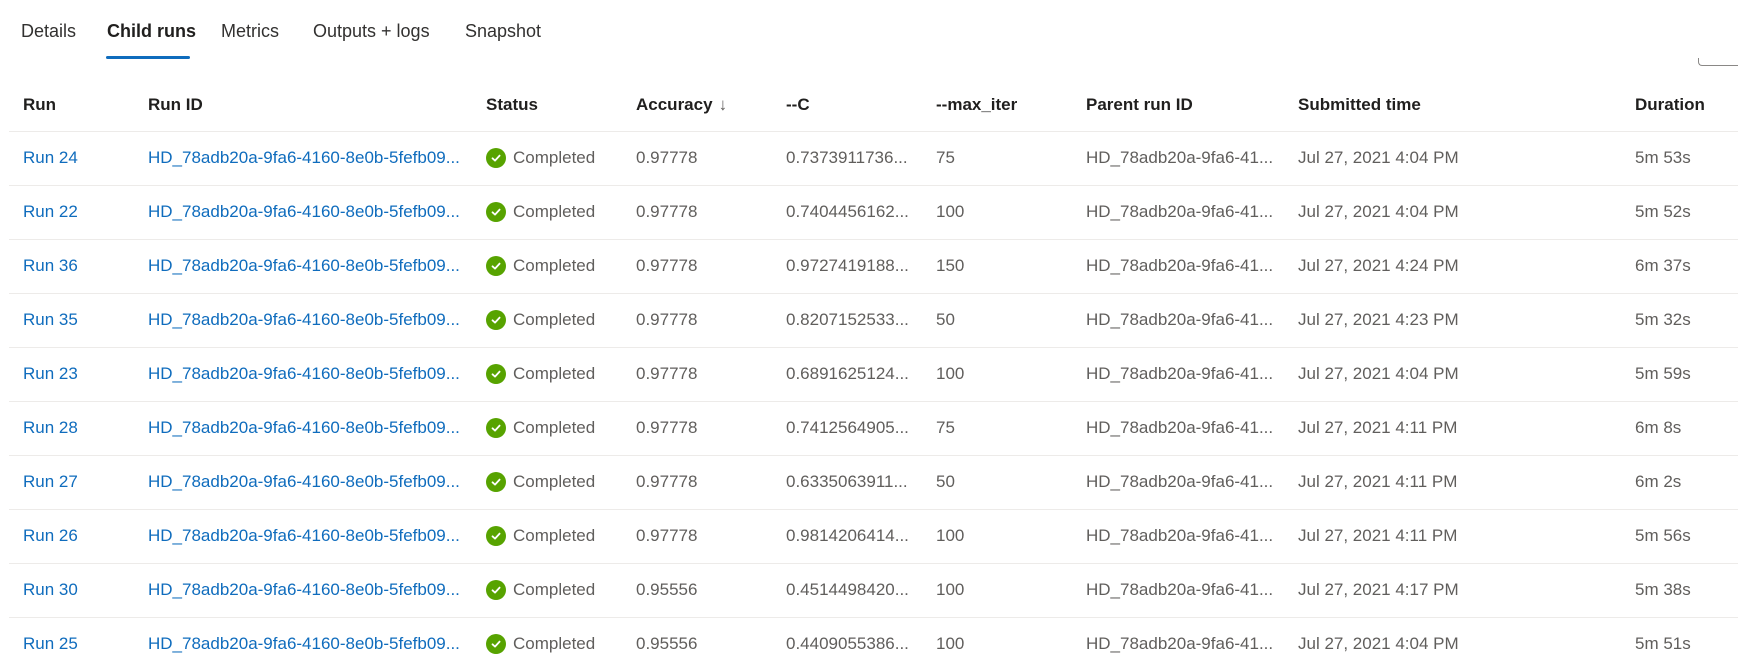 The height and width of the screenshot is (671, 1738). What do you see at coordinates (674, 104) in the screenshot?
I see `column-header-accuracy-label: Accuracy` at bounding box center [674, 104].